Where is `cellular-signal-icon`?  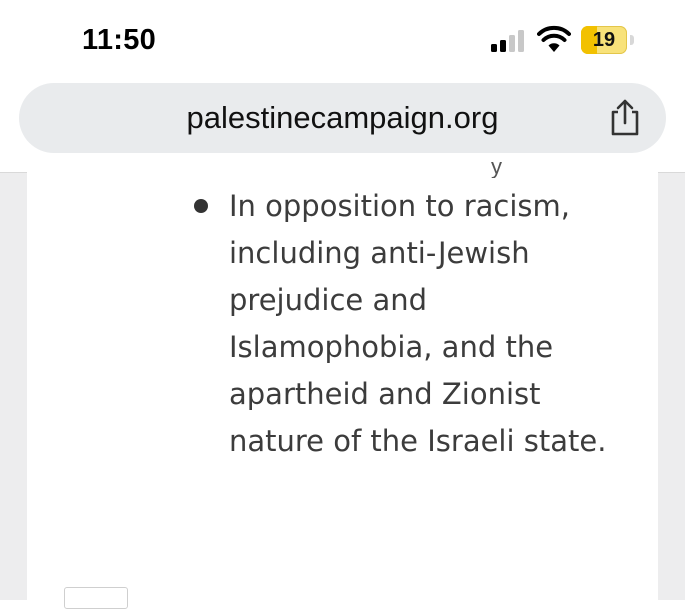 cellular-signal-icon is located at coordinates (509, 41).